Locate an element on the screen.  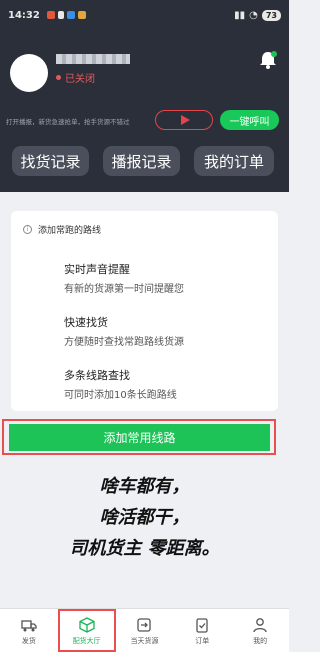
info-icon: i is located at coordinates (27, 229).